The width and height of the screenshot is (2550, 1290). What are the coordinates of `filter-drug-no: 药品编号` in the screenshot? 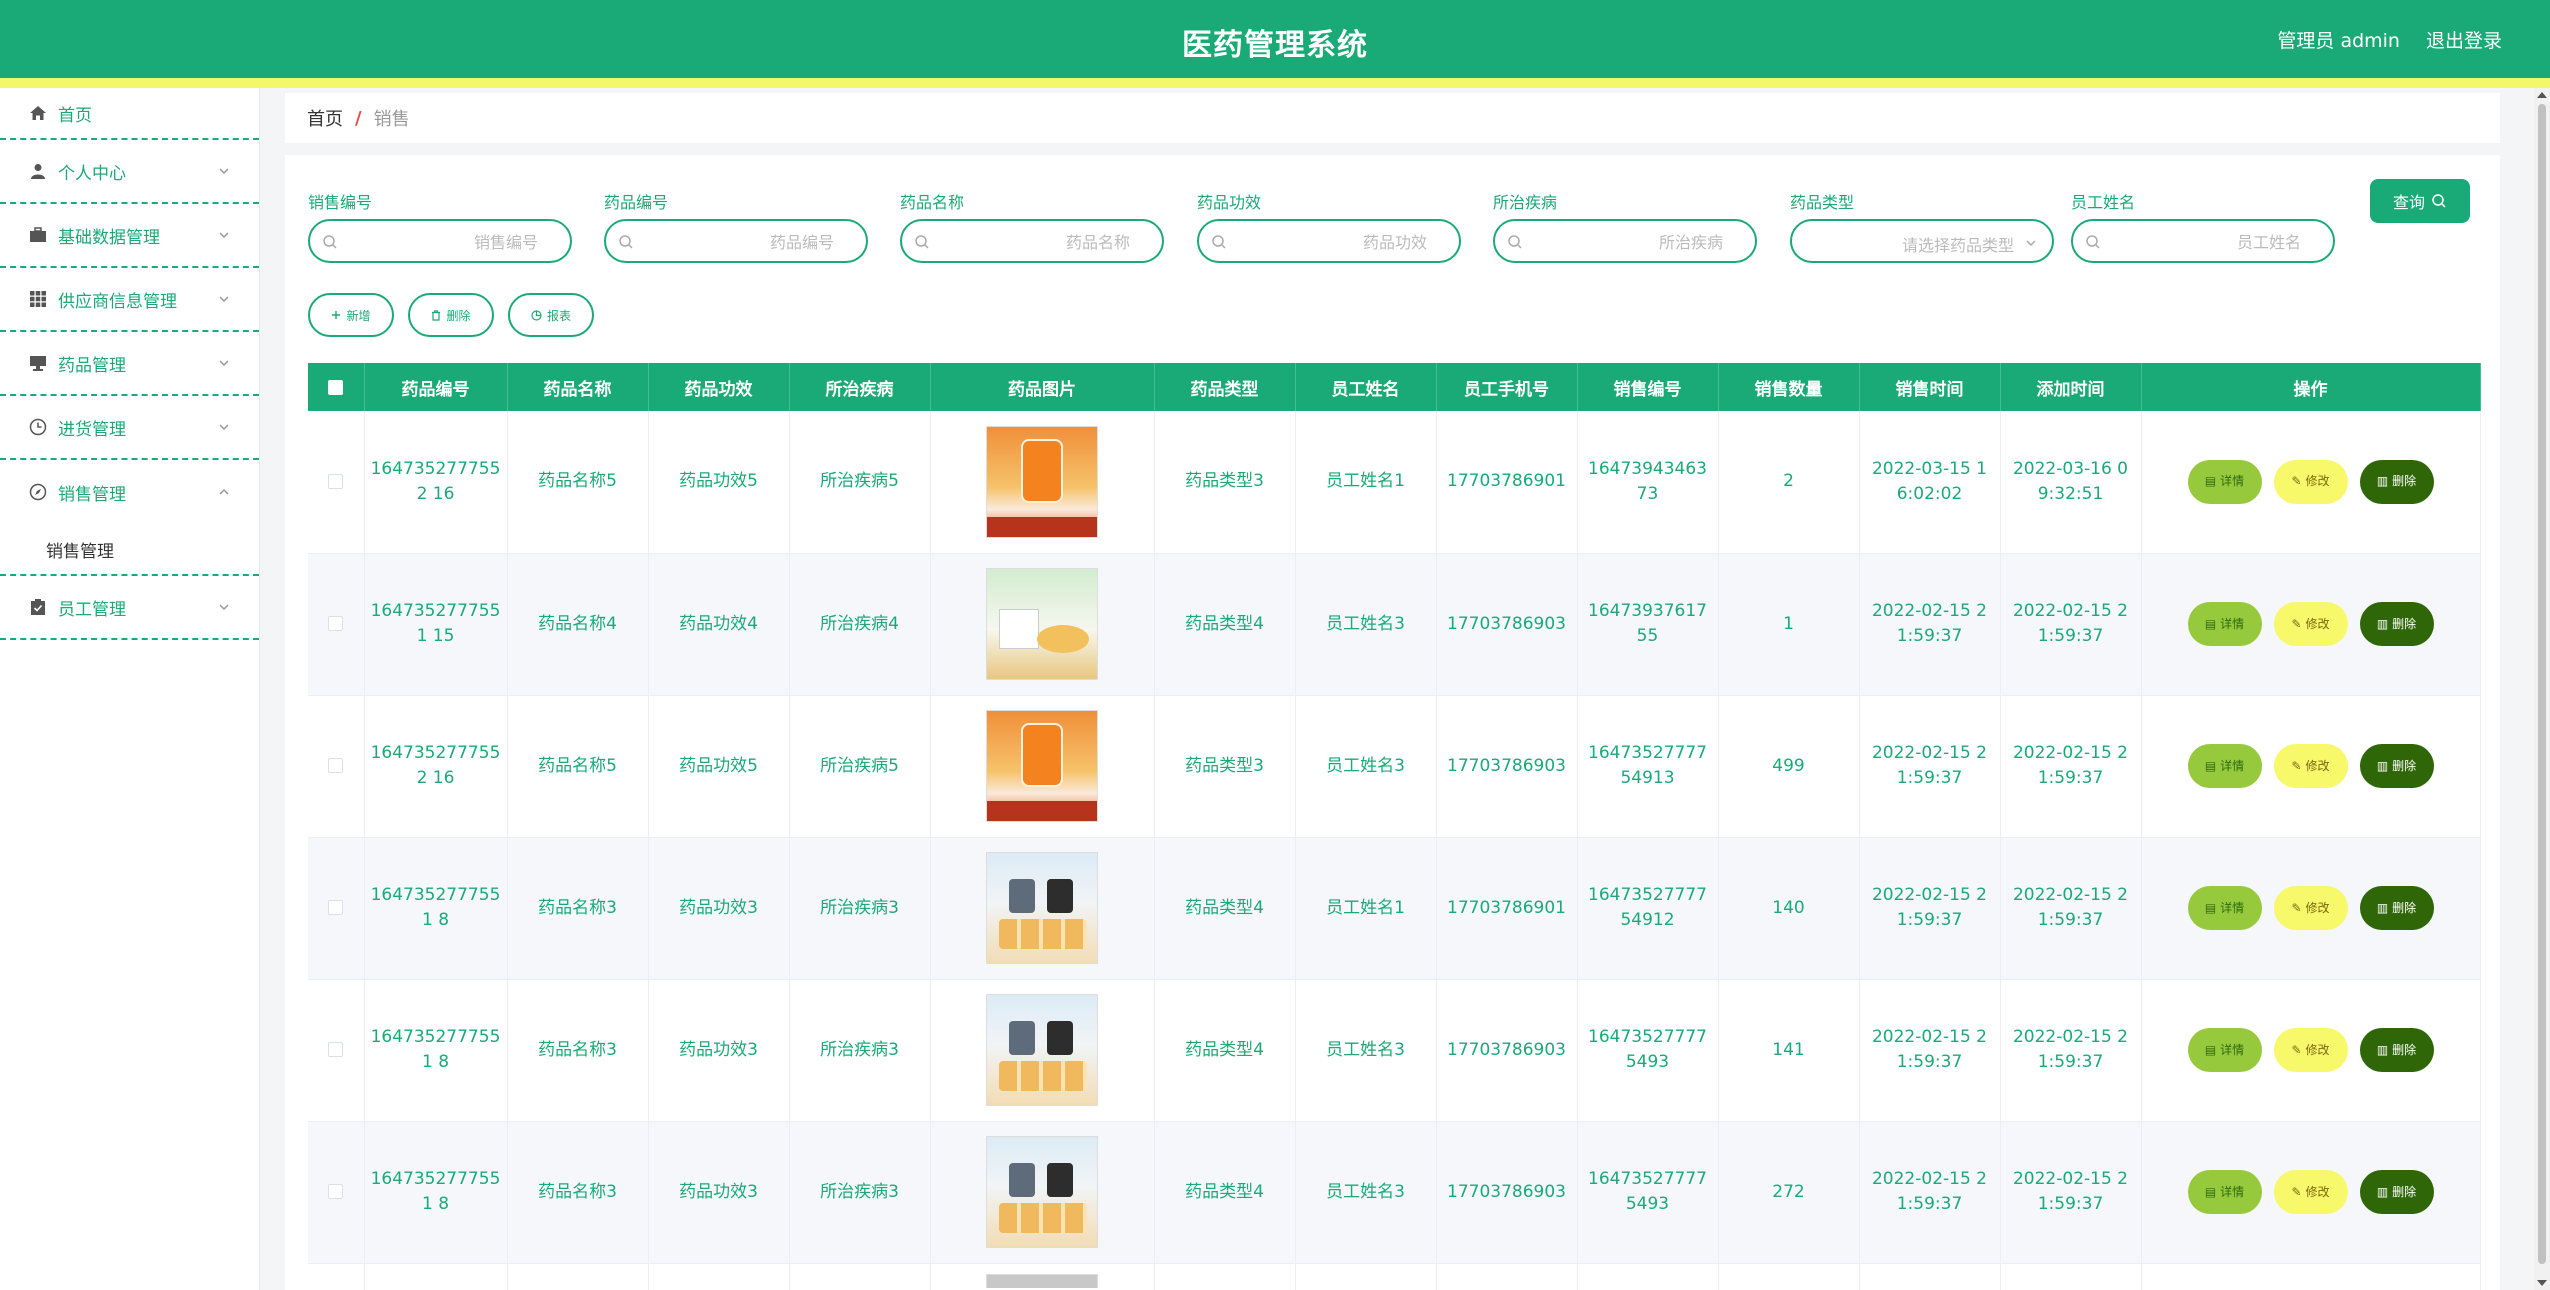 It's located at (736, 226).